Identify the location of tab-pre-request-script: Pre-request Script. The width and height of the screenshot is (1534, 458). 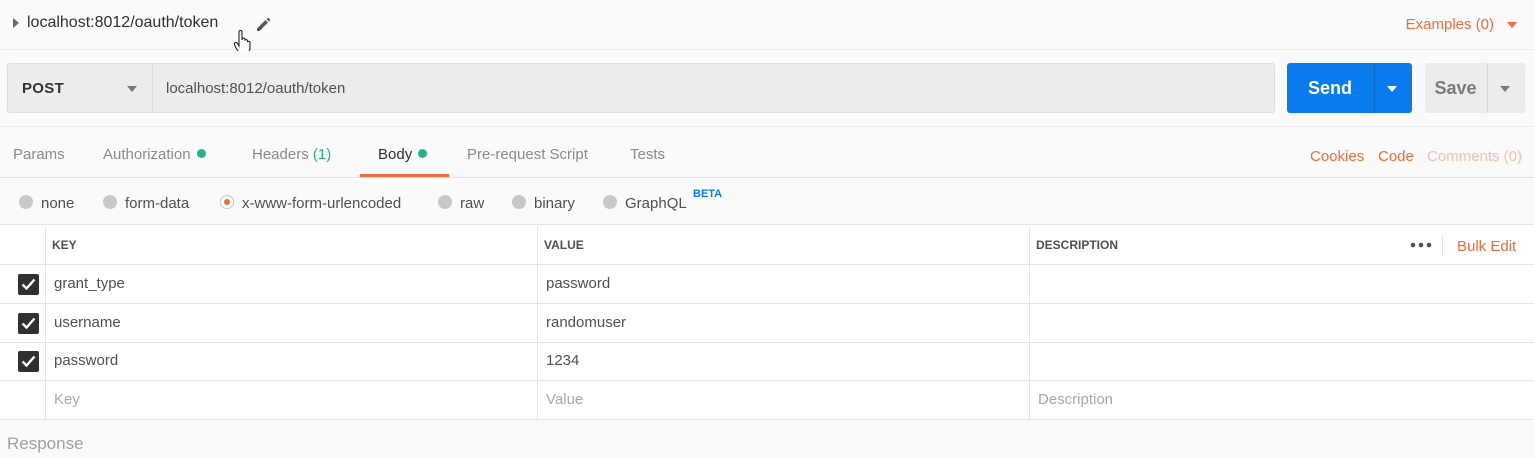
(527, 154).